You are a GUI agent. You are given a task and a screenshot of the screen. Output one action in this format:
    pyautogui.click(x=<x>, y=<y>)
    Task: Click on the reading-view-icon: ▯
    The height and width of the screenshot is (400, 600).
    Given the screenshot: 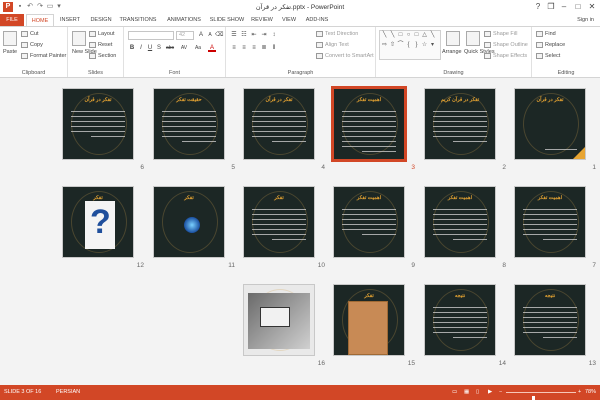 What is the action you would take?
    pyautogui.click(x=477, y=392)
    